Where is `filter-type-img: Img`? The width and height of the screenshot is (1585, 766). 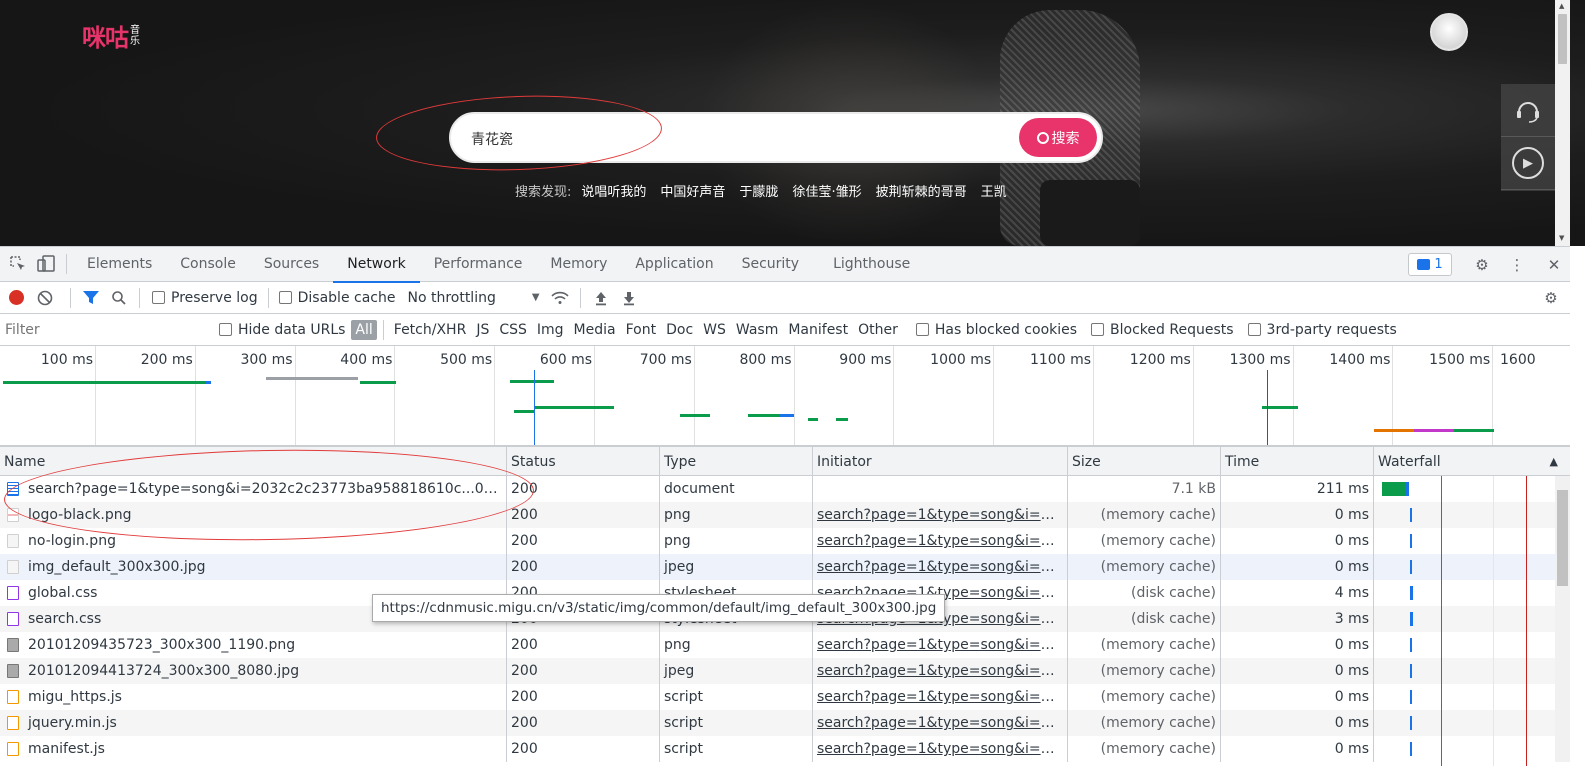
filter-type-img: Img is located at coordinates (550, 330).